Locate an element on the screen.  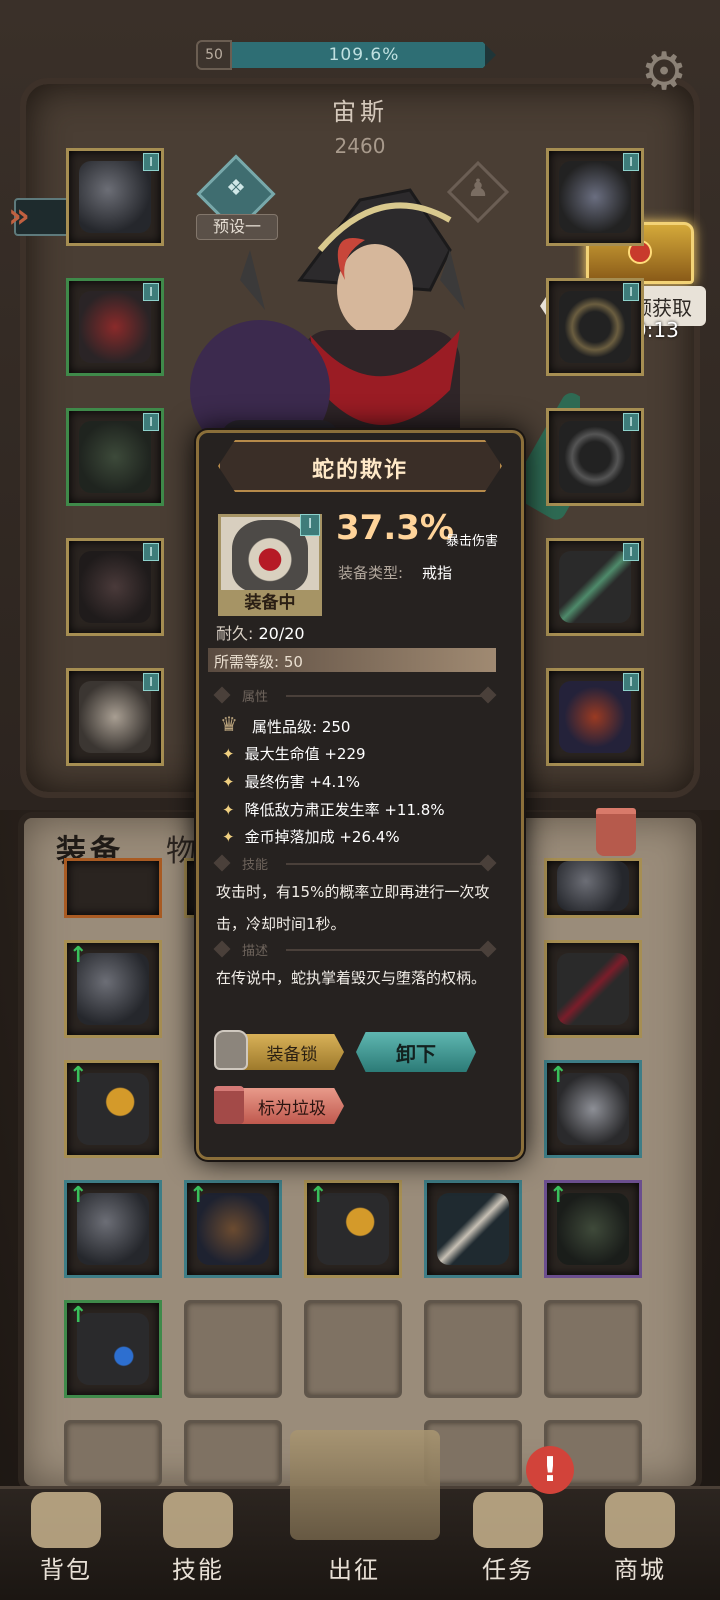
equip-slot-armor: Ⅰ is located at coordinates (115, 327).